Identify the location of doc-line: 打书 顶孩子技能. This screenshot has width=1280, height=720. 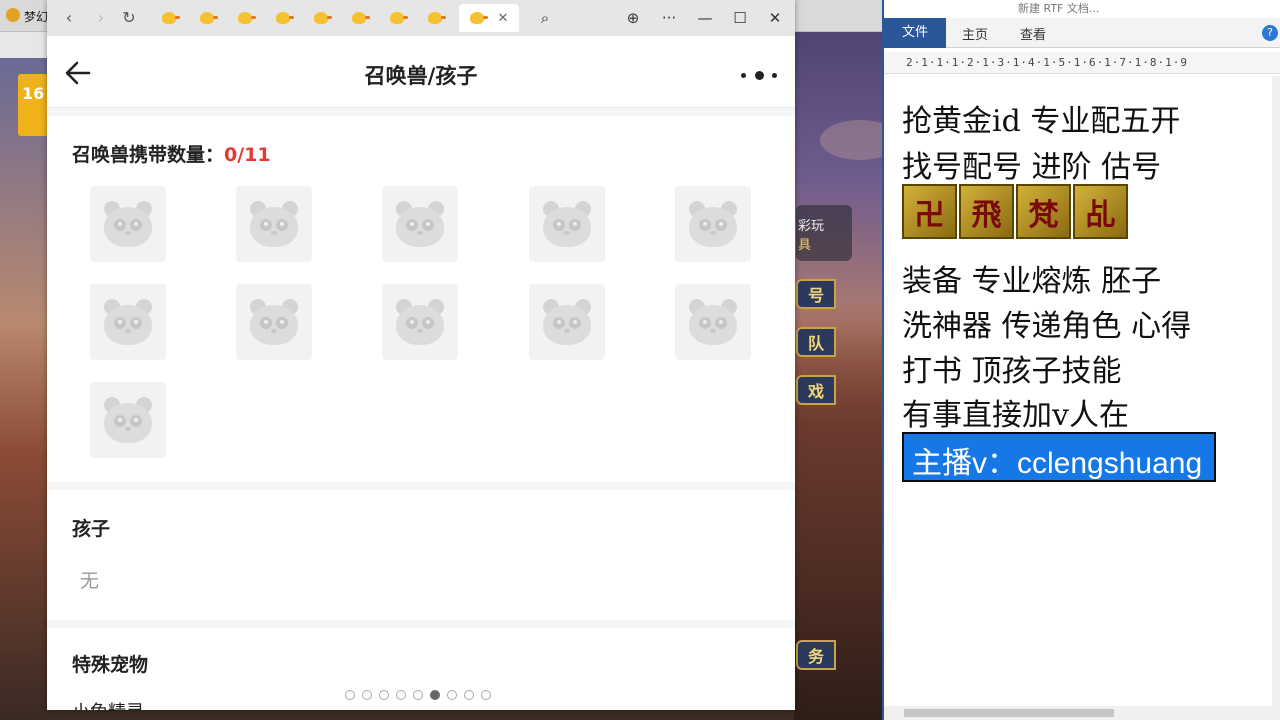
(1012, 371).